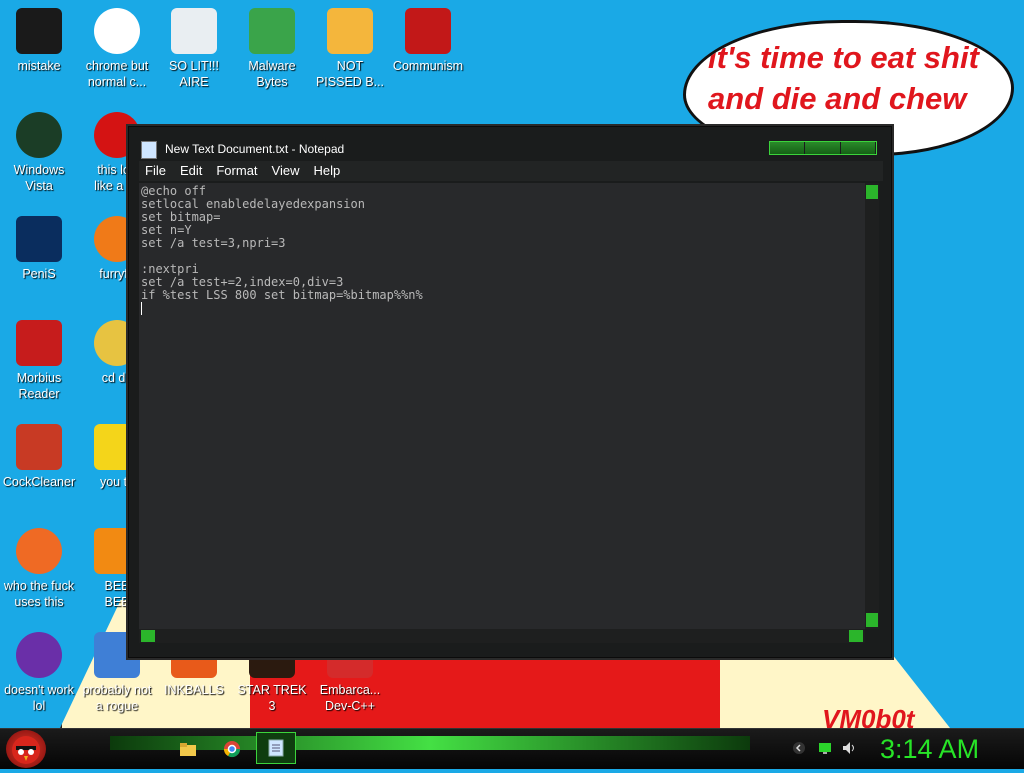  Describe the element at coordinates (510, 148) in the screenshot. I see `title-bar: New Text Document.txt - Notepad` at that location.